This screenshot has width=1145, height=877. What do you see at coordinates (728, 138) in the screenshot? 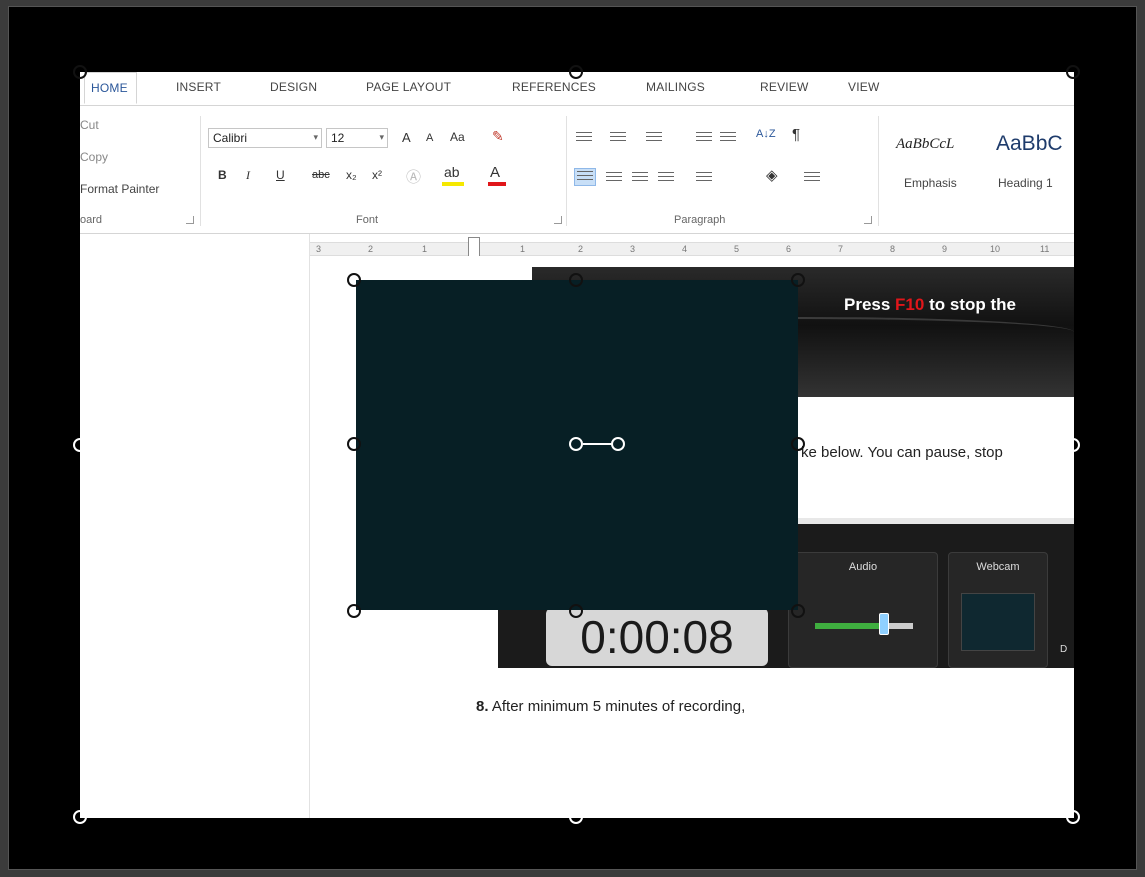
I see `increase-indent-icon` at bounding box center [728, 138].